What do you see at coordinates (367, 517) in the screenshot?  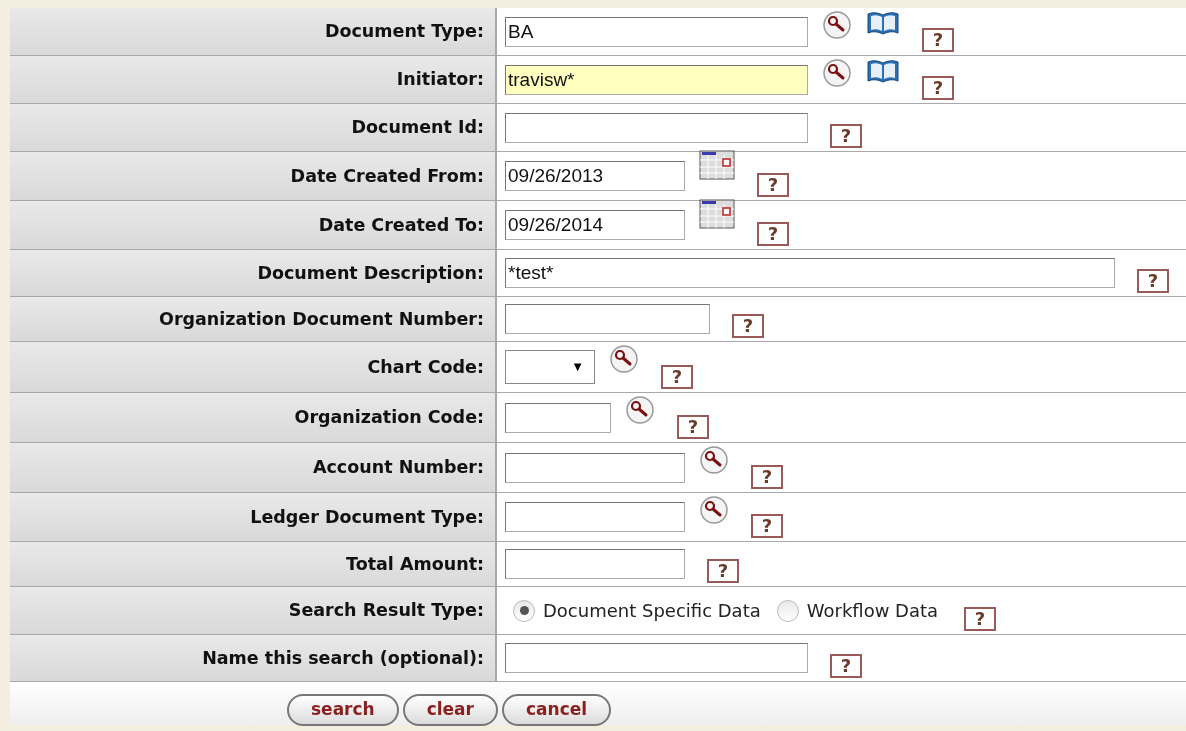 I see `field-label: Ledger Document Type:` at bounding box center [367, 517].